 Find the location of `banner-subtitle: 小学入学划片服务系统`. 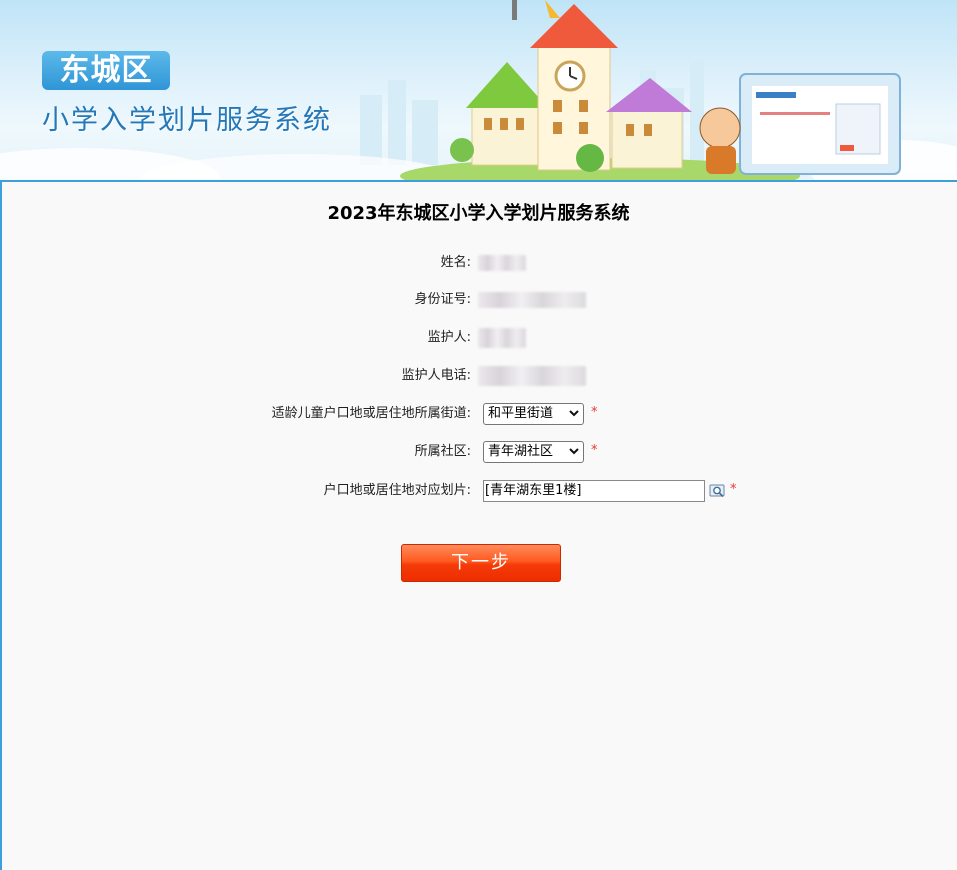

banner-subtitle: 小学入学划片服务系统 is located at coordinates (187, 120).